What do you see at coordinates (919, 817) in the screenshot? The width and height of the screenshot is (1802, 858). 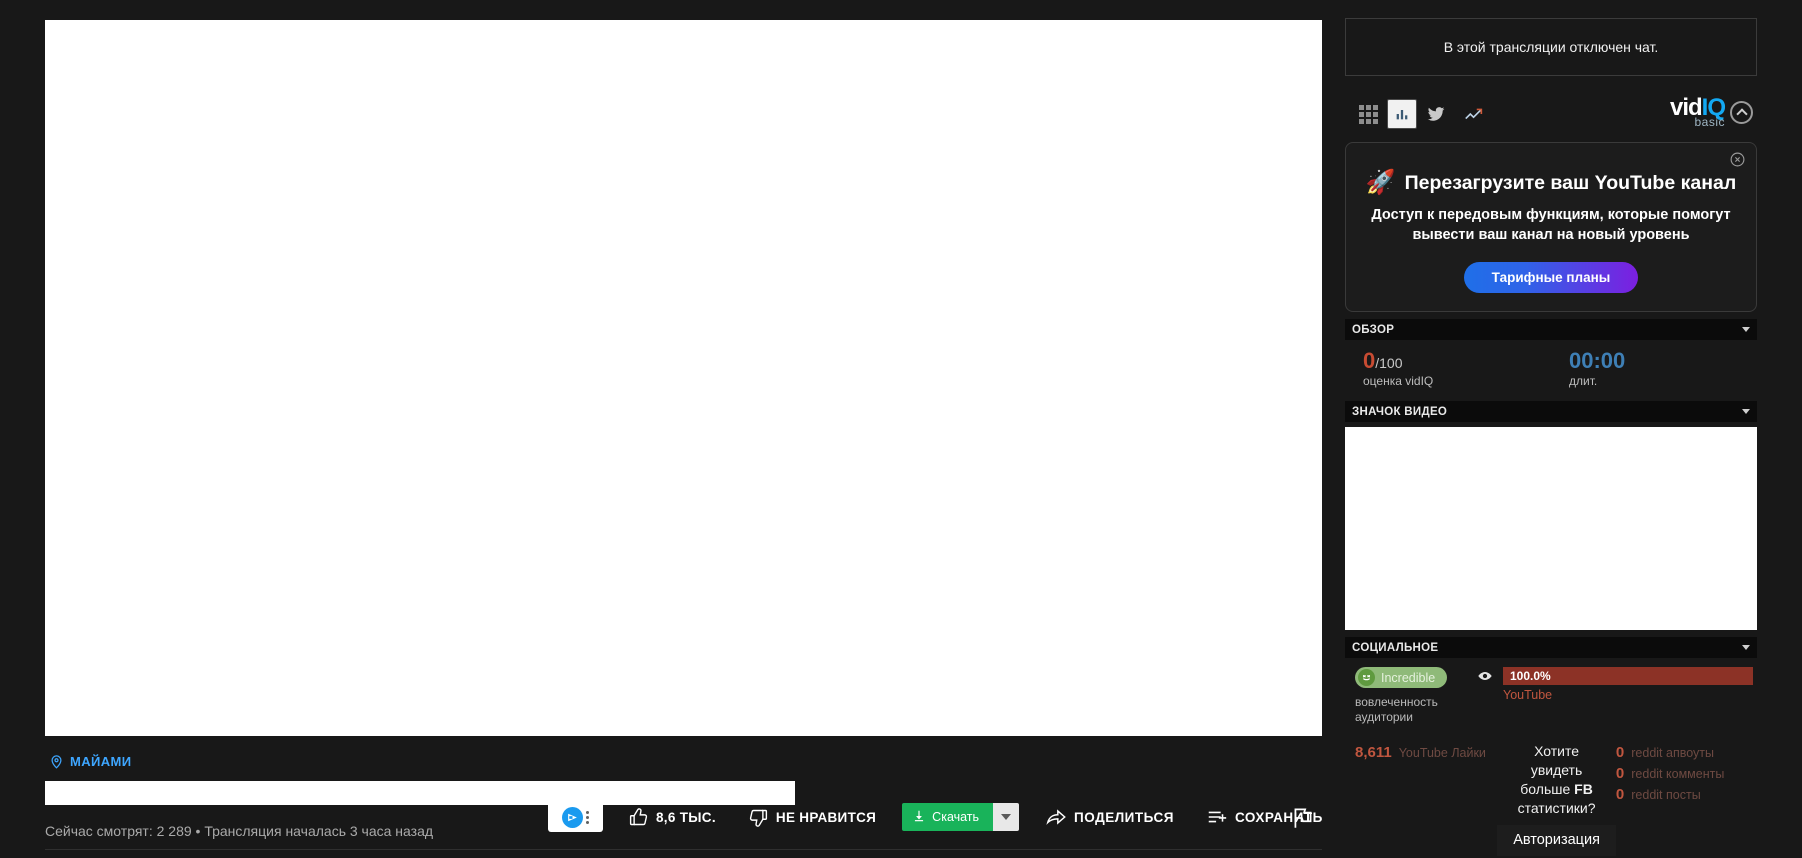 I see `download-arrow-icon` at bounding box center [919, 817].